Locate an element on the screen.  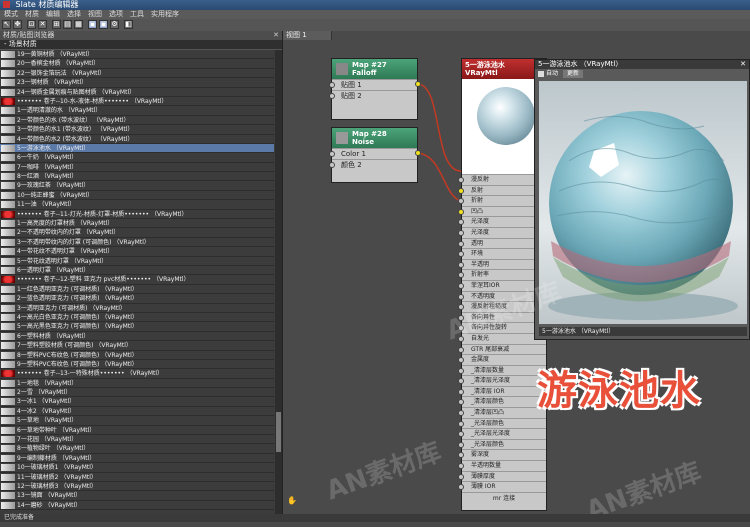
material-port: GTR 尾部衰减 is located at coordinates (502, 350).